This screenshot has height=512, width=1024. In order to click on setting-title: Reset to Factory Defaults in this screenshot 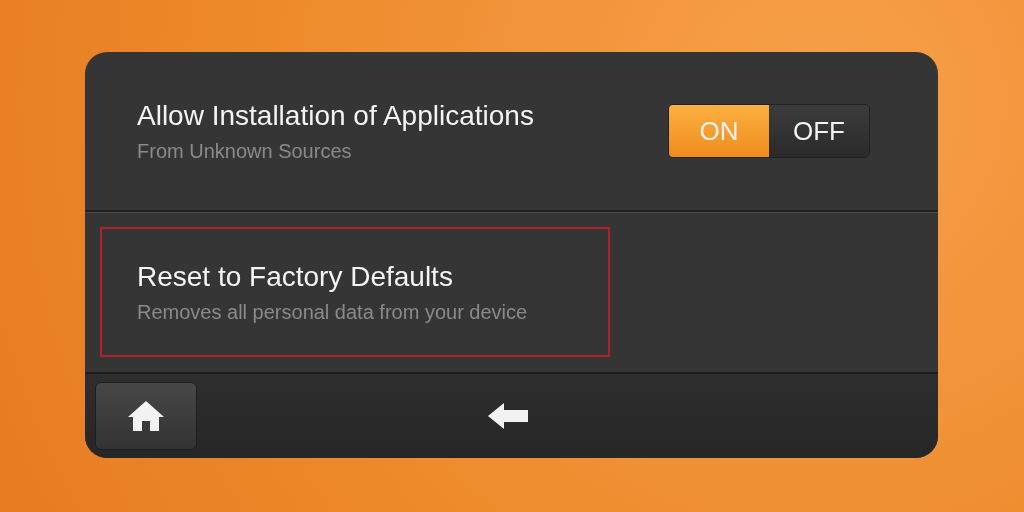, I will do `click(295, 276)`.